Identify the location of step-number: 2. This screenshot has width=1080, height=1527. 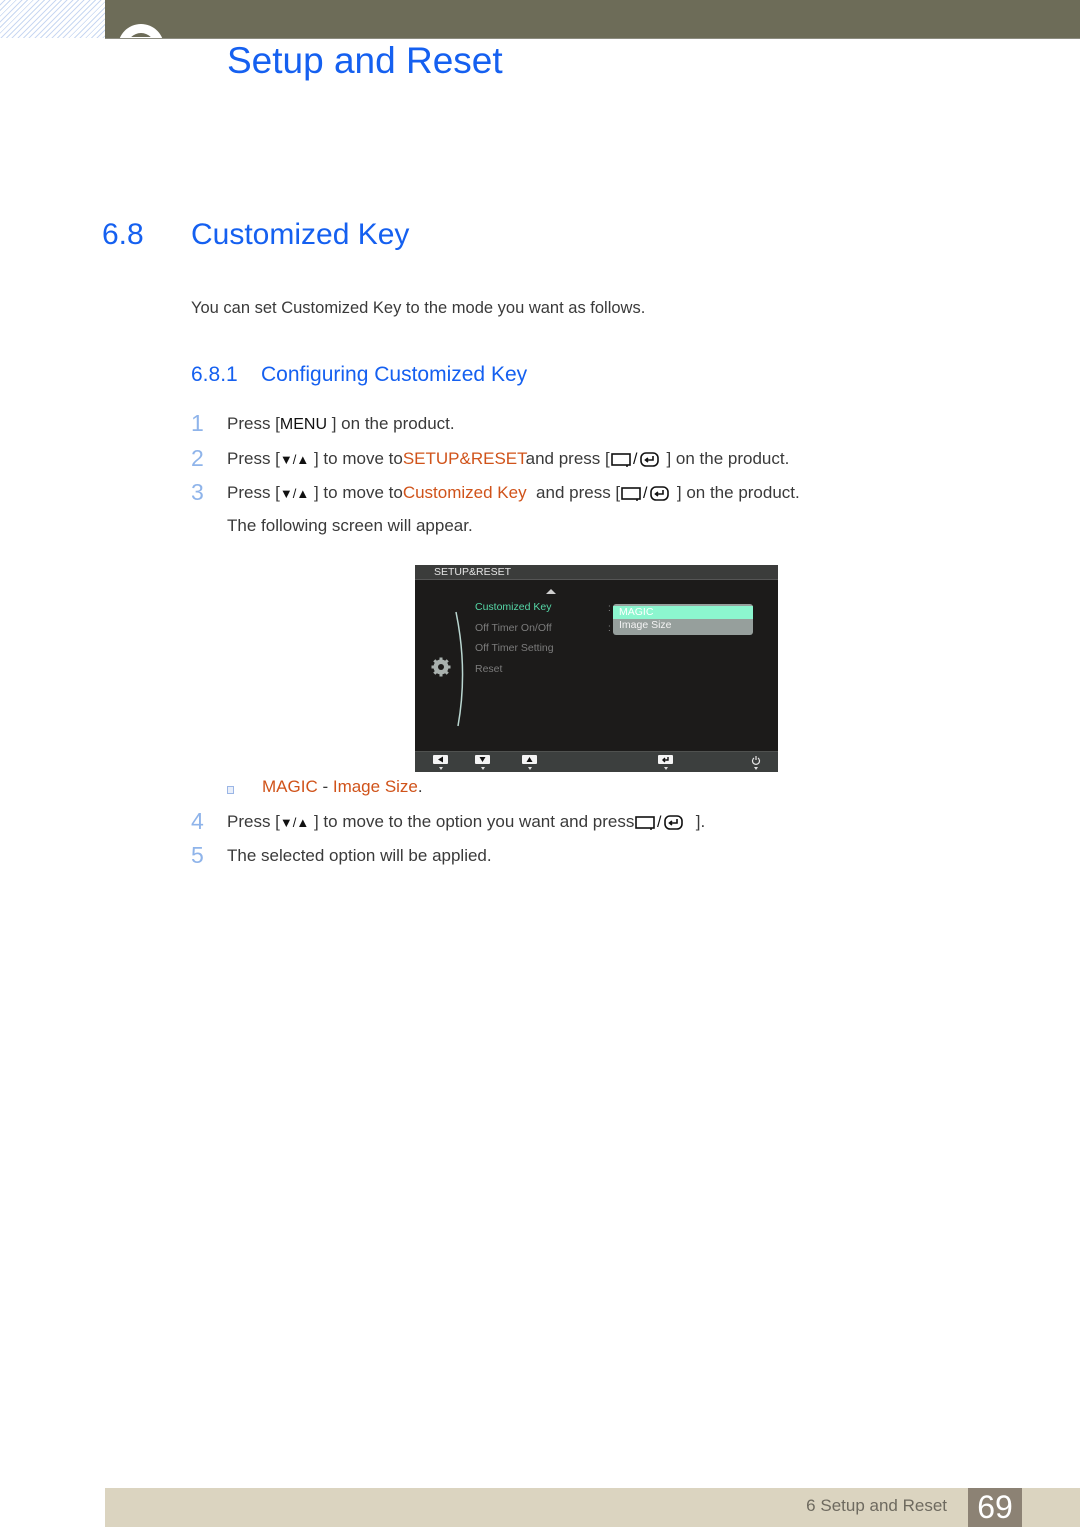
(197, 458).